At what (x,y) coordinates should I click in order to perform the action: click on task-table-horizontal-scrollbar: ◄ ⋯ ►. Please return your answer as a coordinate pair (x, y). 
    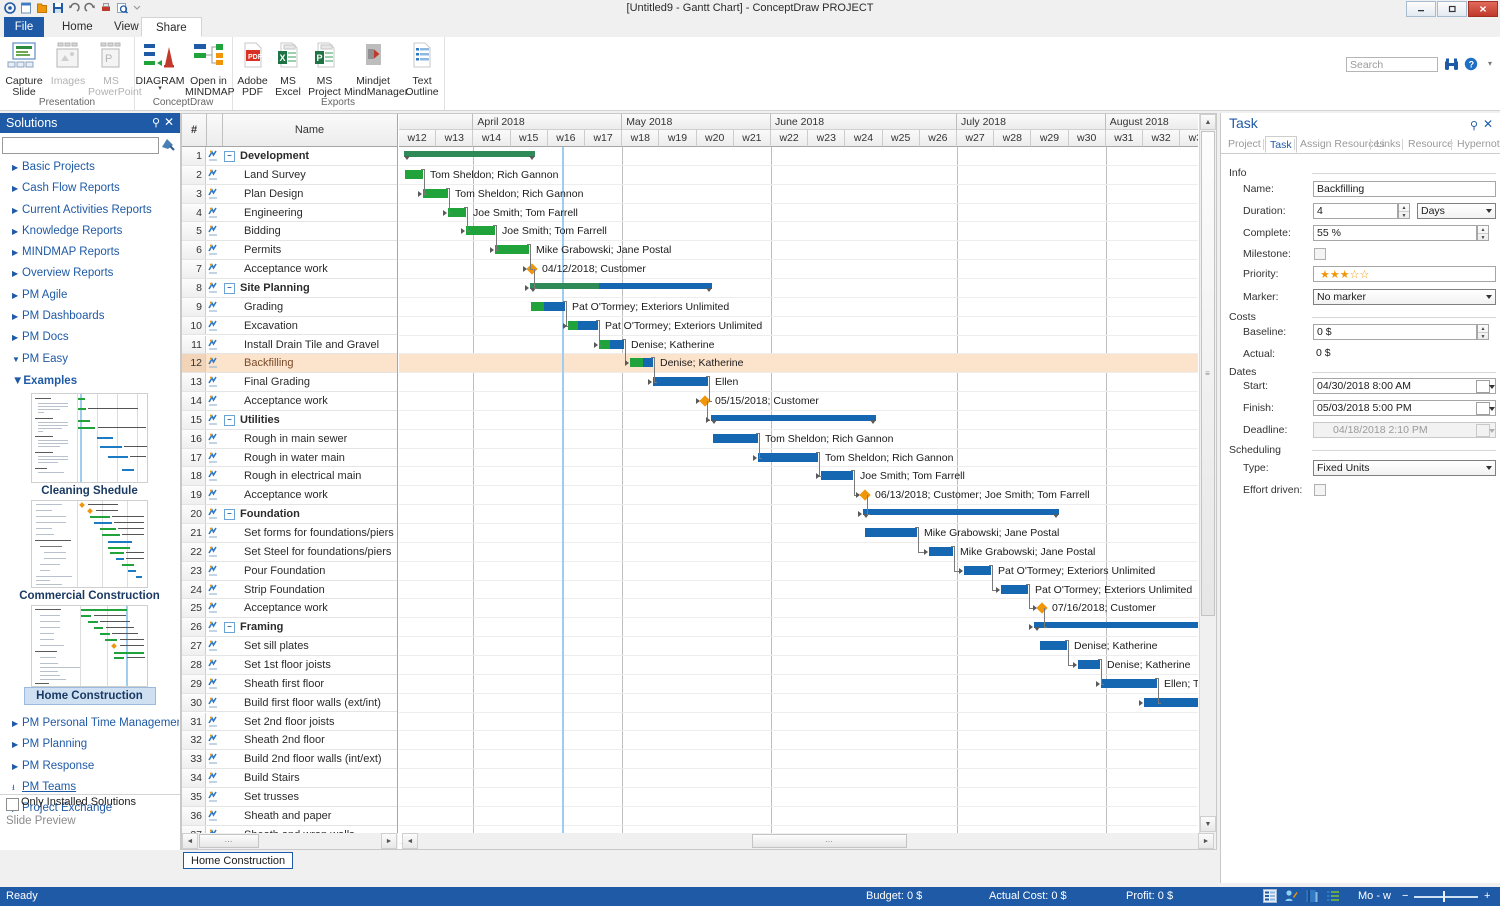
    Looking at the image, I should click on (290, 841).